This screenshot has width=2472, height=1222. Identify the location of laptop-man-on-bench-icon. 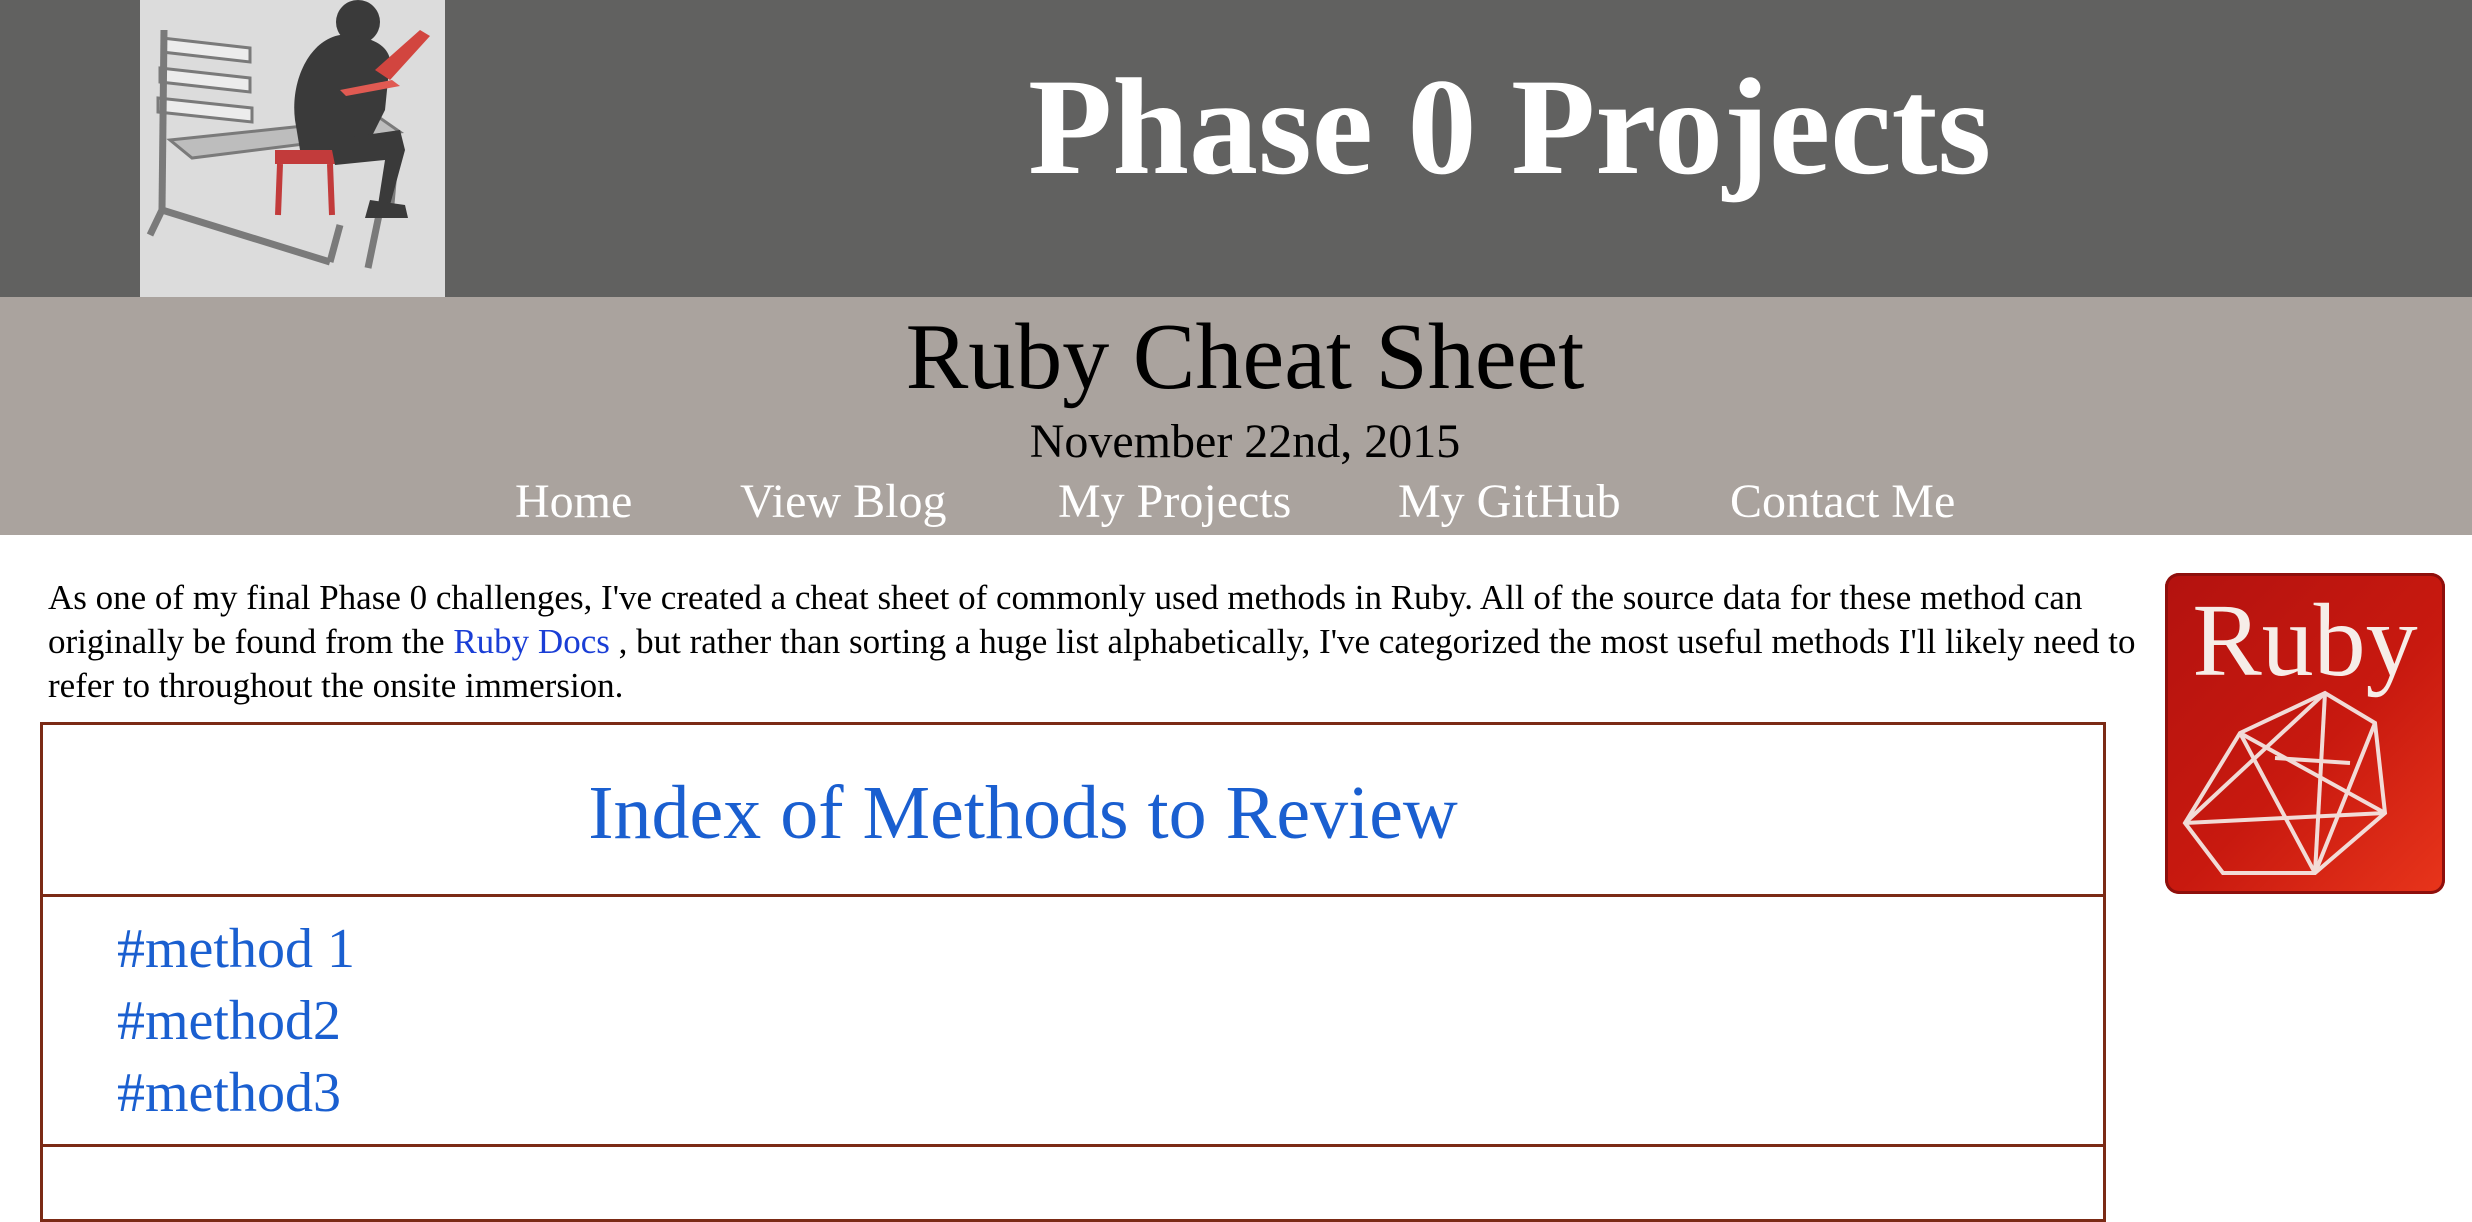
(288, 134).